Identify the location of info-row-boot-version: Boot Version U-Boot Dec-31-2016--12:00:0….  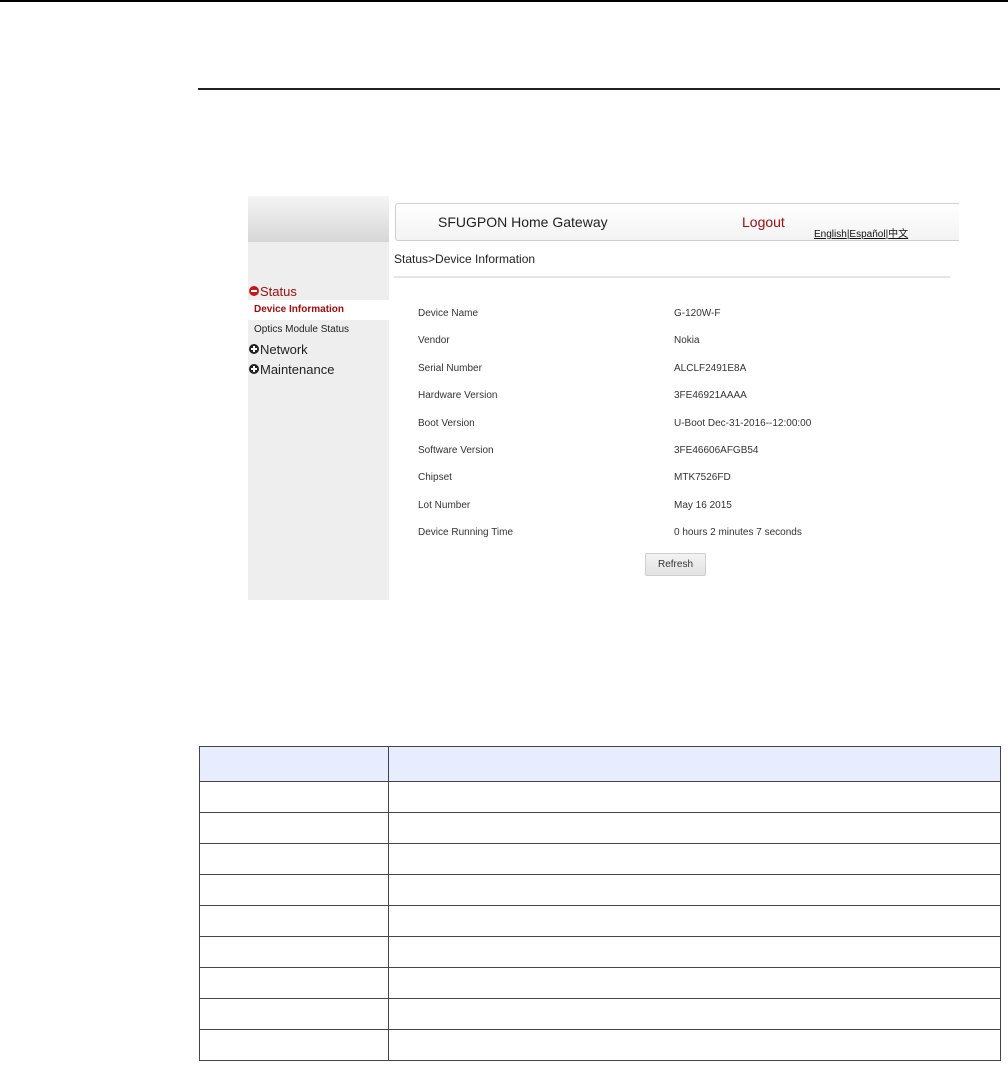
(678, 426).